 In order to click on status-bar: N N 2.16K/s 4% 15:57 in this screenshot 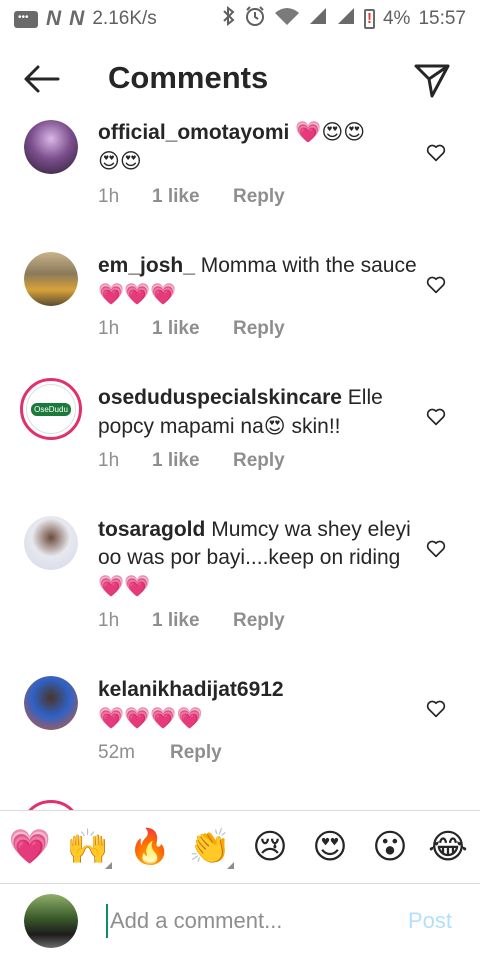, I will do `click(240, 19)`.